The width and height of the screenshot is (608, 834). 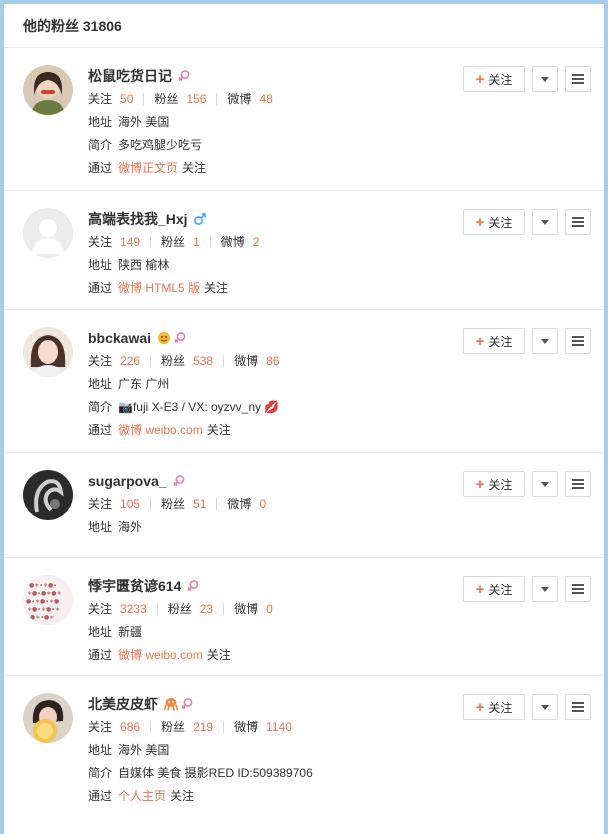 What do you see at coordinates (142, 795) in the screenshot?
I see `via-link: 个人主页` at bounding box center [142, 795].